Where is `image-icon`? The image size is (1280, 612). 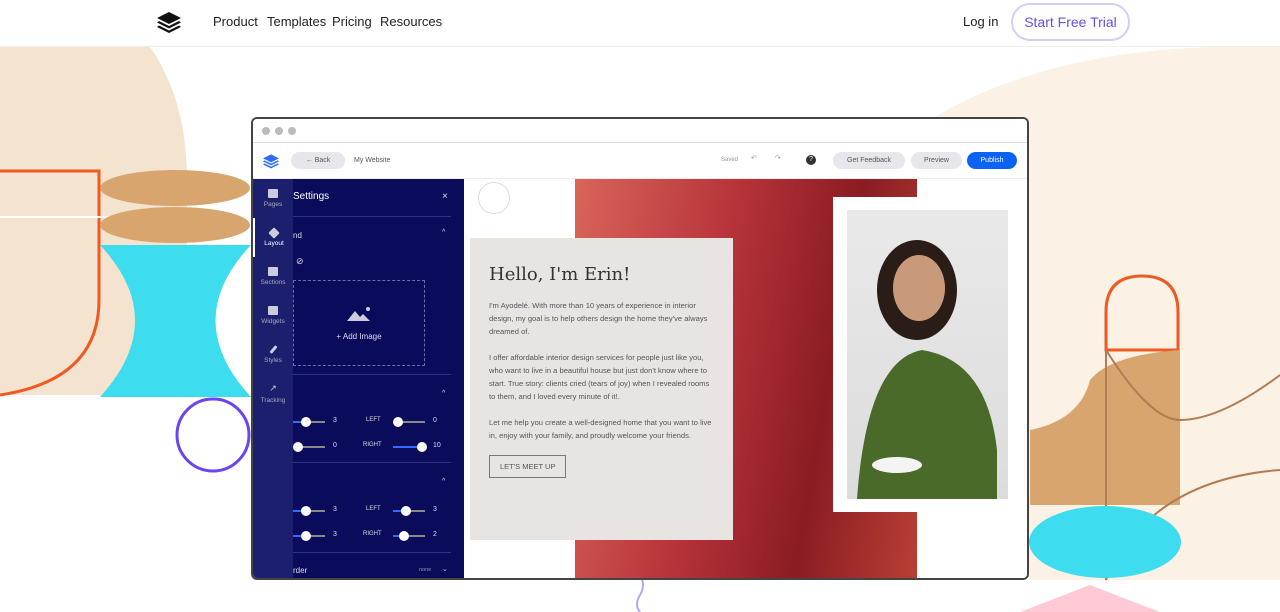
image-icon is located at coordinates (358, 313).